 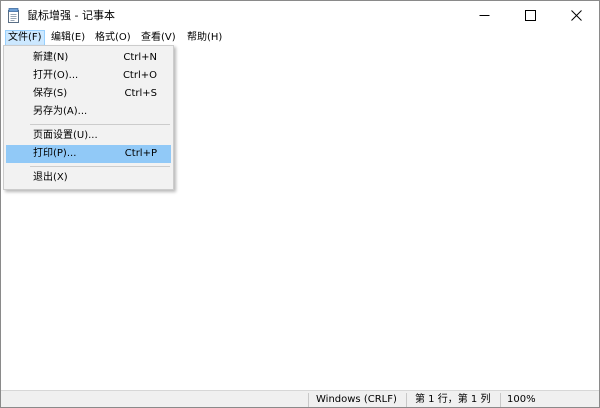 I want to click on menu-help: 帮助(H), so click(x=204, y=38).